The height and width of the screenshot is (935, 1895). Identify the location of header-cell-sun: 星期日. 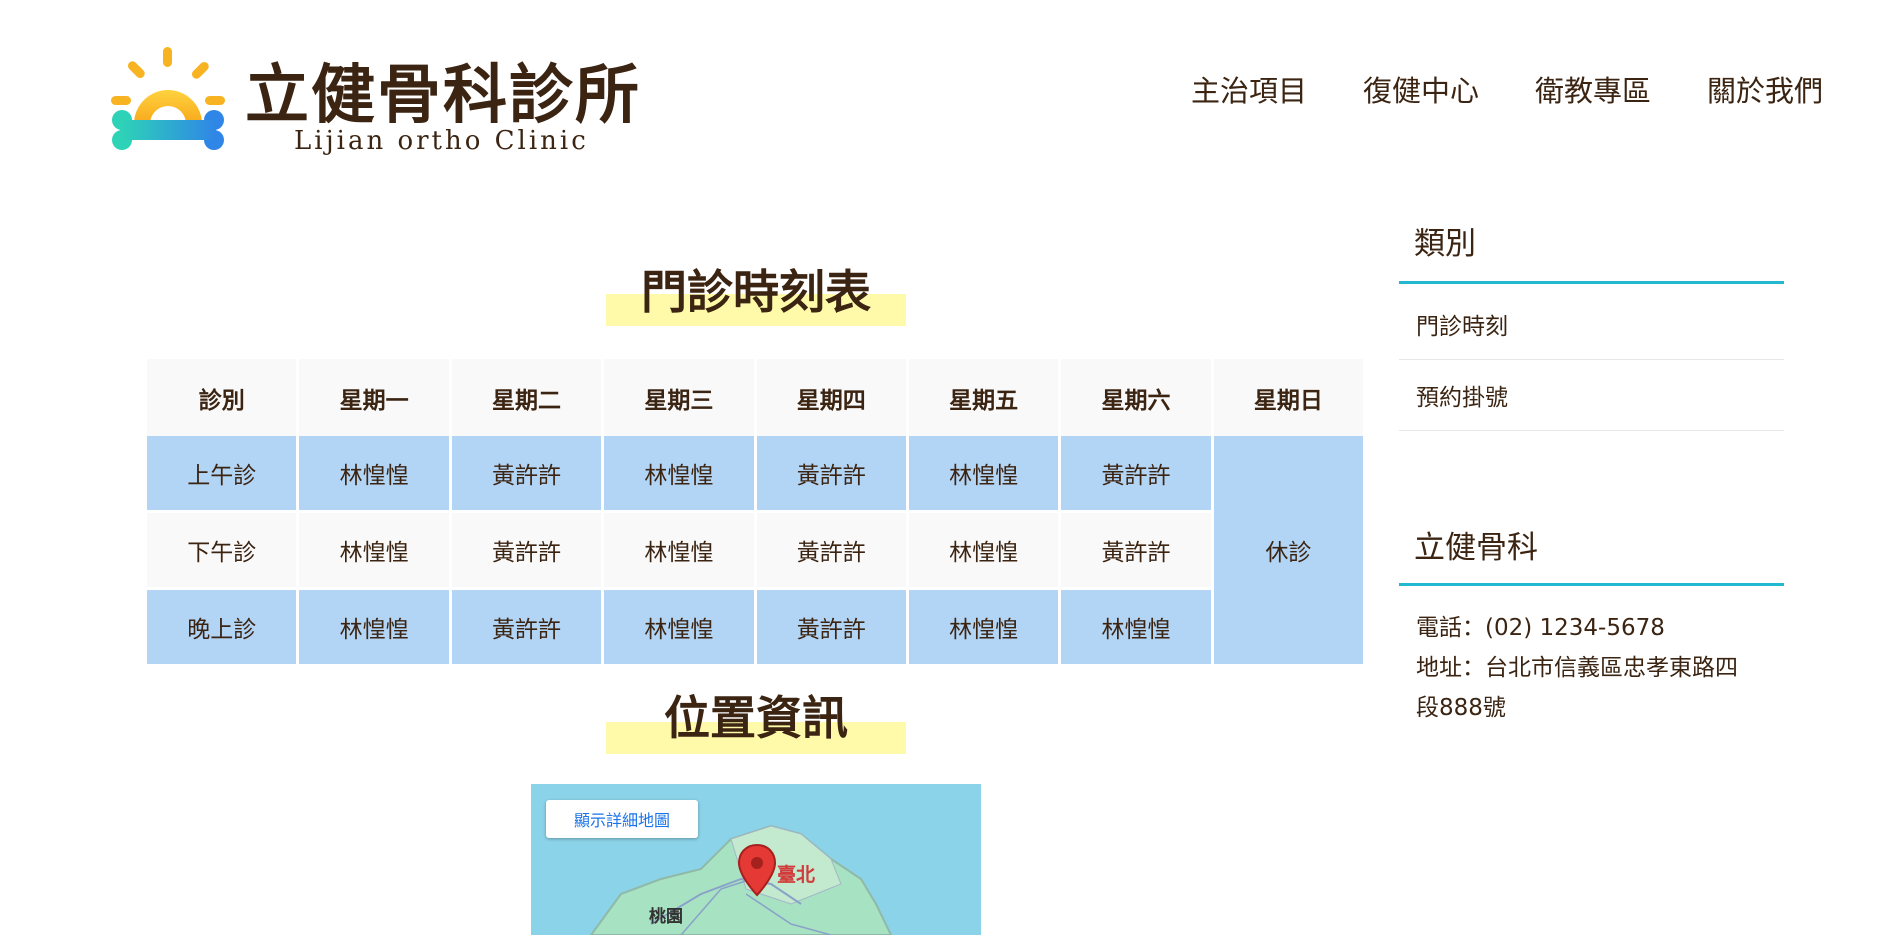
(1288, 397).